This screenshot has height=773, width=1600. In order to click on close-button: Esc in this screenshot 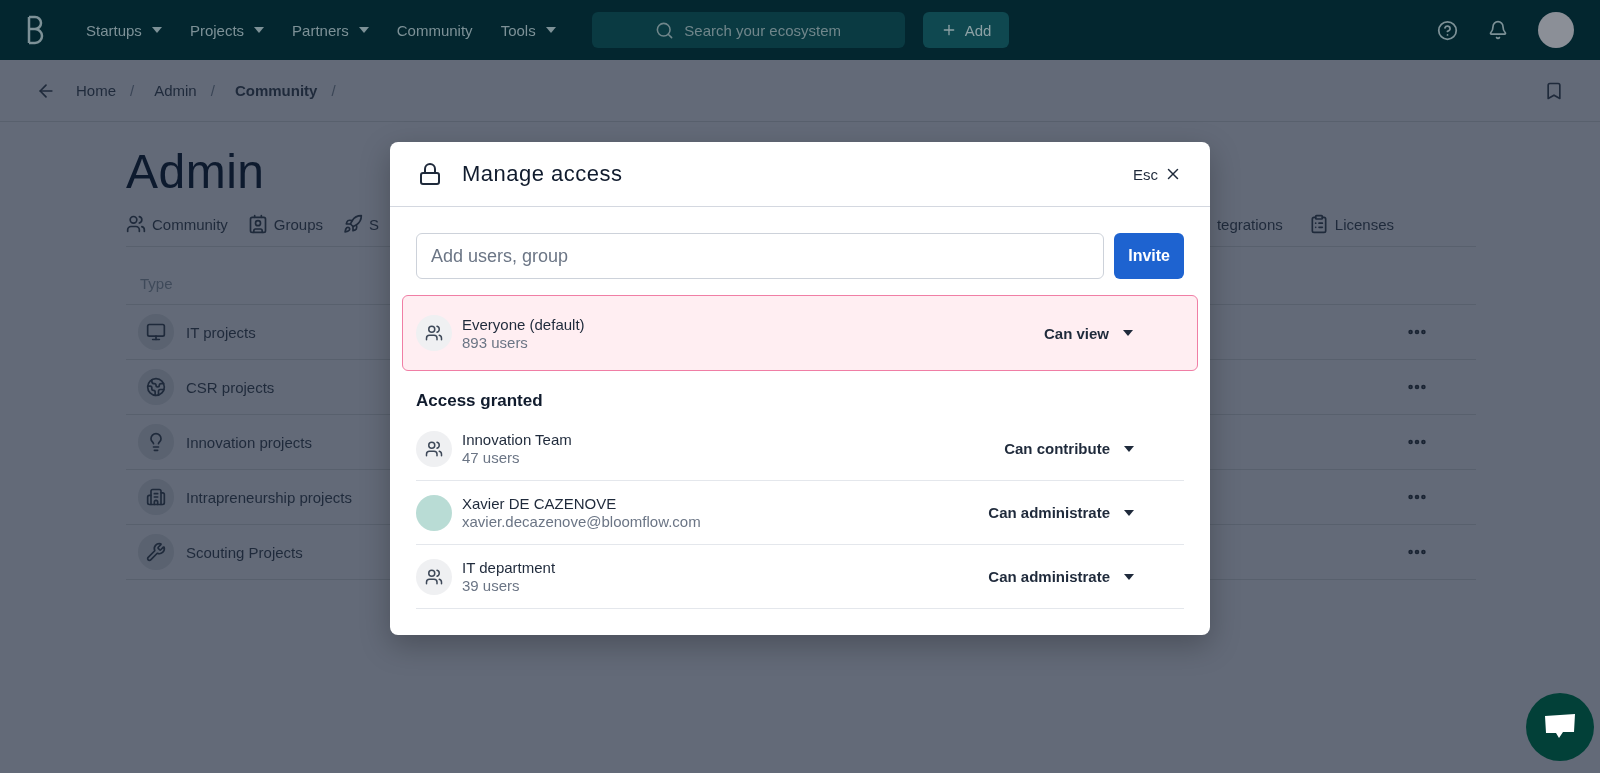, I will do `click(1157, 174)`.